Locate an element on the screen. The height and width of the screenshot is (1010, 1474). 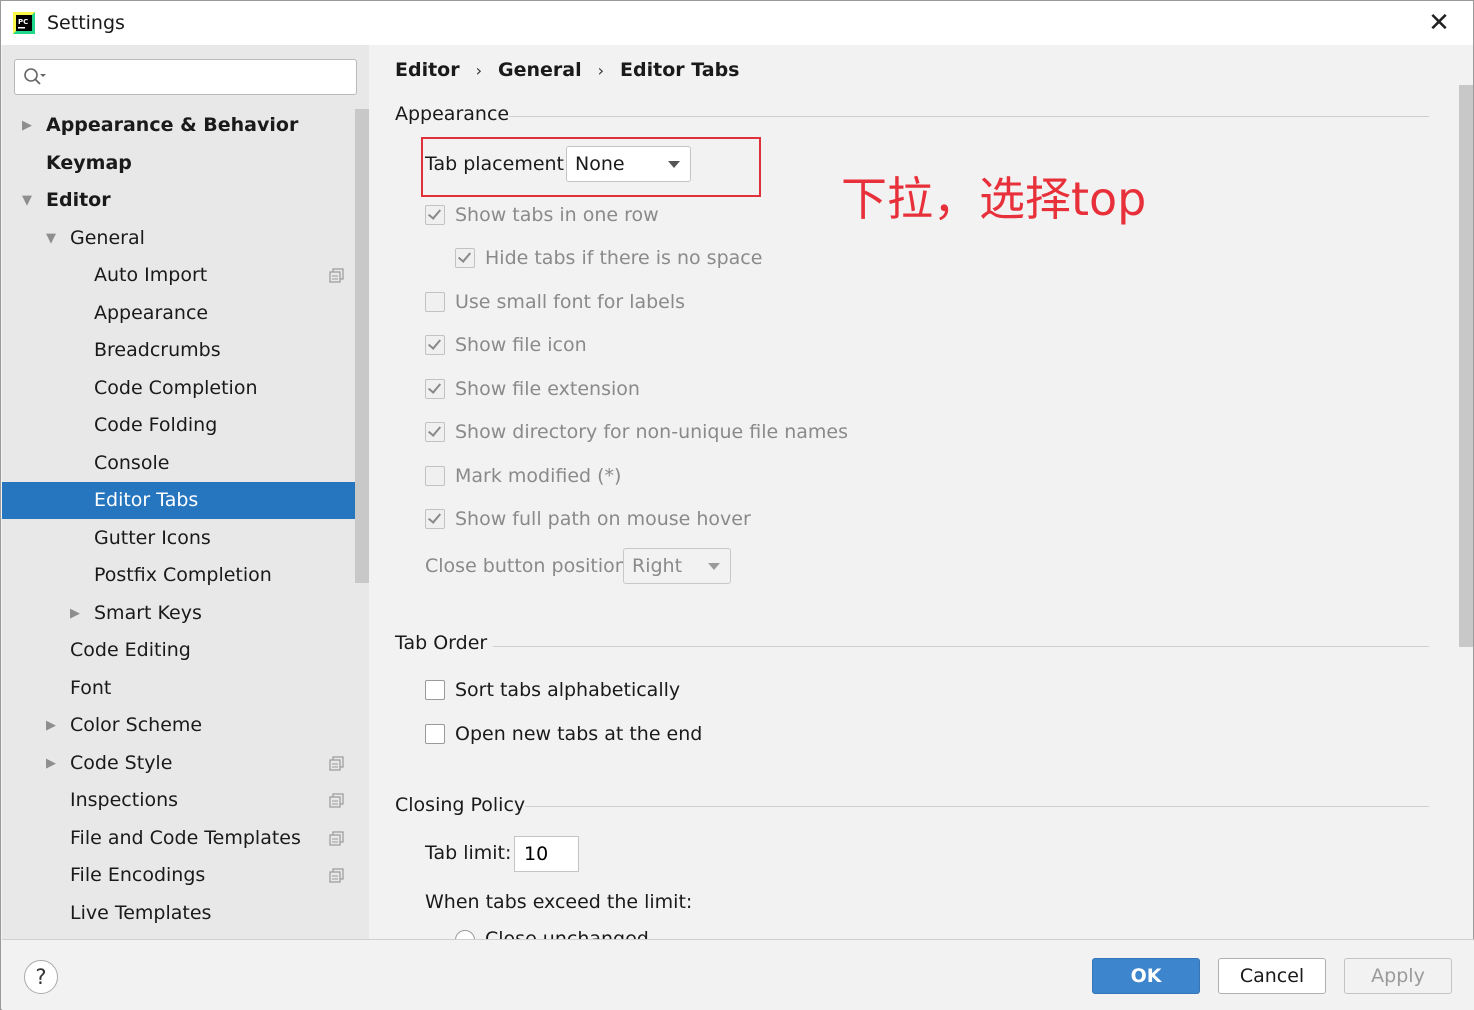
sidebar-item: Breadcrumbs is located at coordinates (185, 350).